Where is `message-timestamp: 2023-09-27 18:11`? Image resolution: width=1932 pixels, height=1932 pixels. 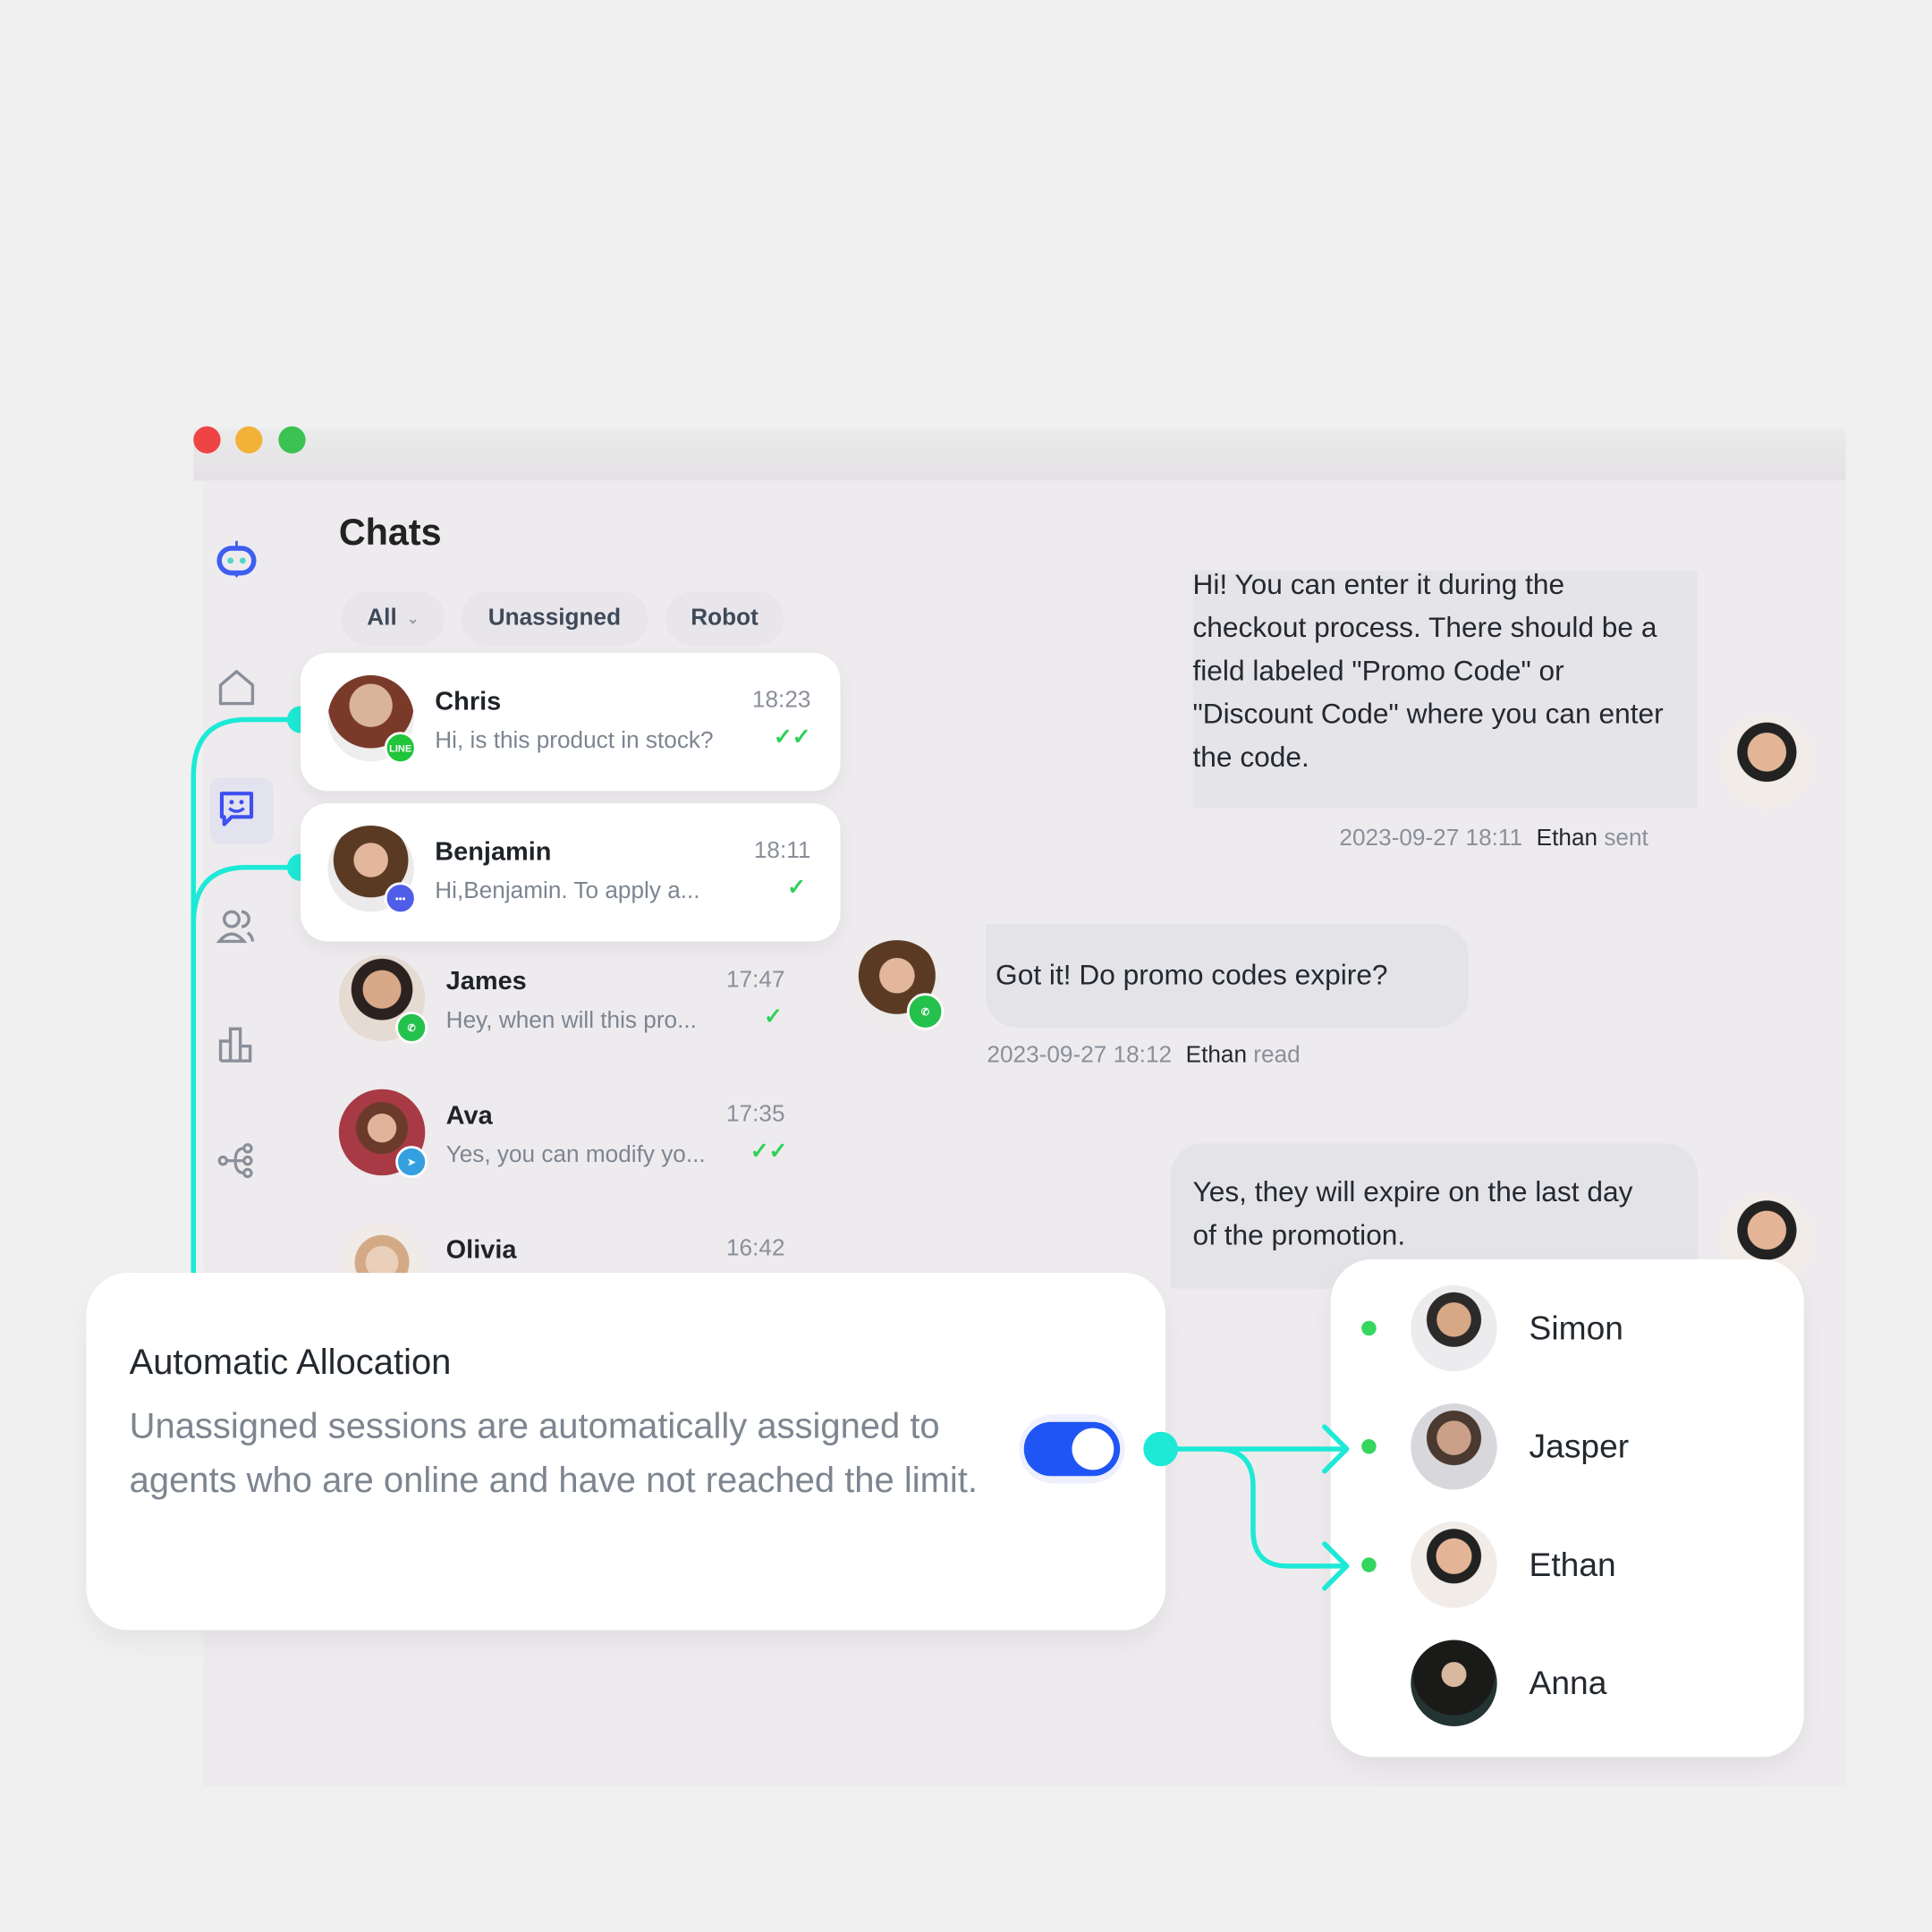
message-timestamp: 2023-09-27 18:11 is located at coordinates (1431, 838).